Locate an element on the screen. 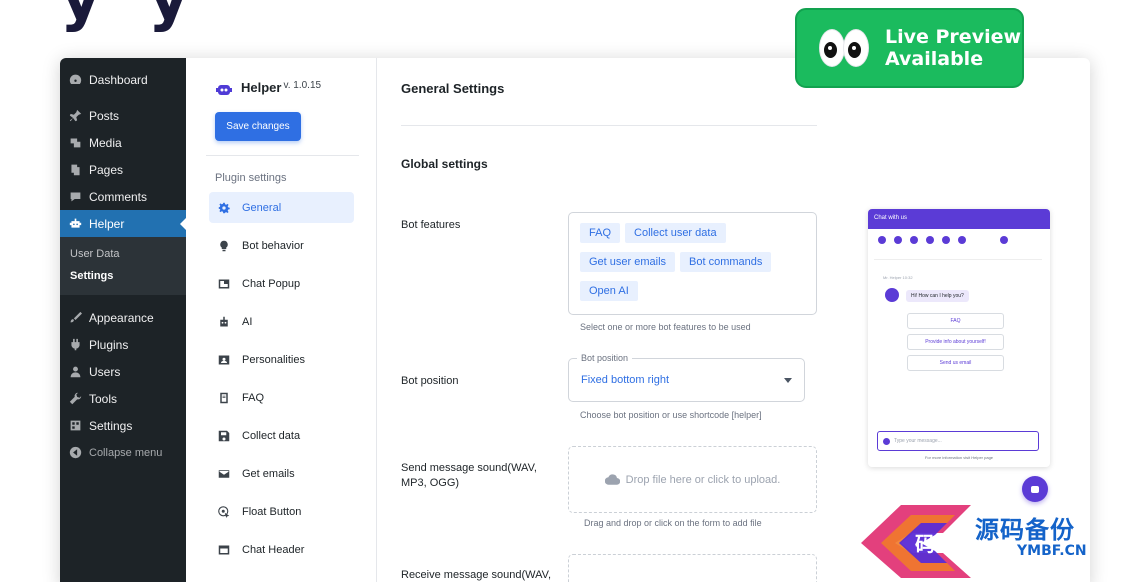 The height and width of the screenshot is (582, 1133). save-icon is located at coordinates (224, 436).